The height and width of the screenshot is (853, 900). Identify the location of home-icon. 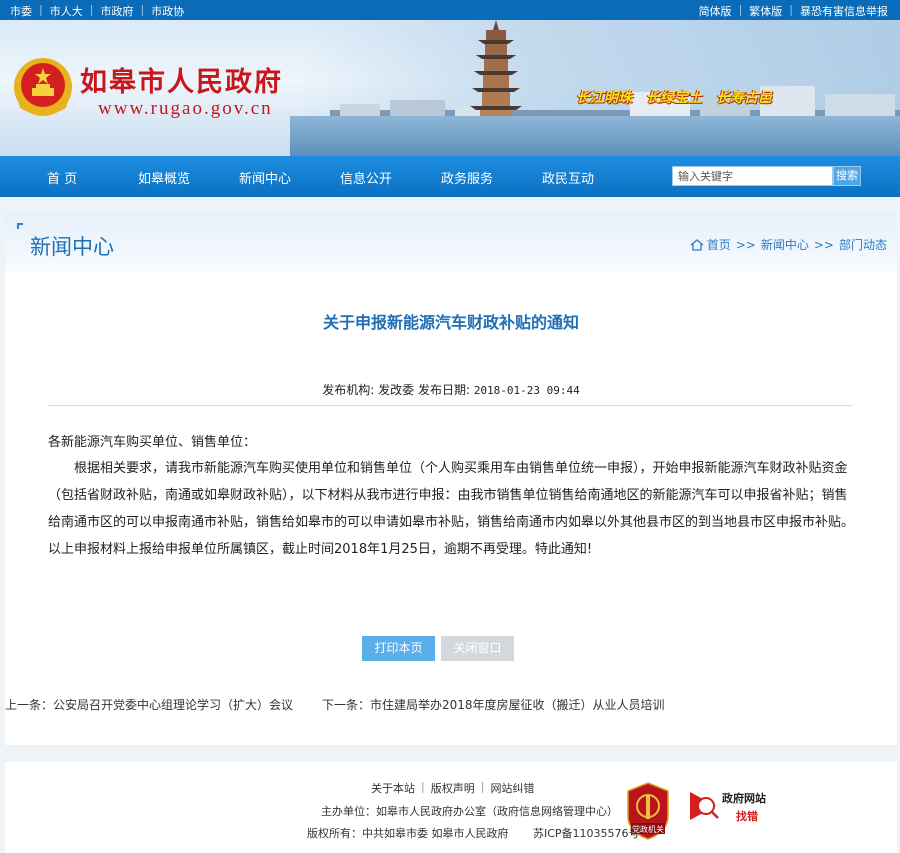
(697, 244).